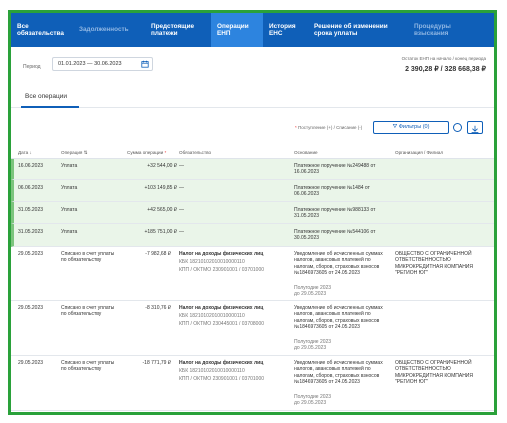 This screenshot has width=507, height=423. Describe the element at coordinates (195, 152) in the screenshot. I see `header-obligation: Обязательство` at that location.